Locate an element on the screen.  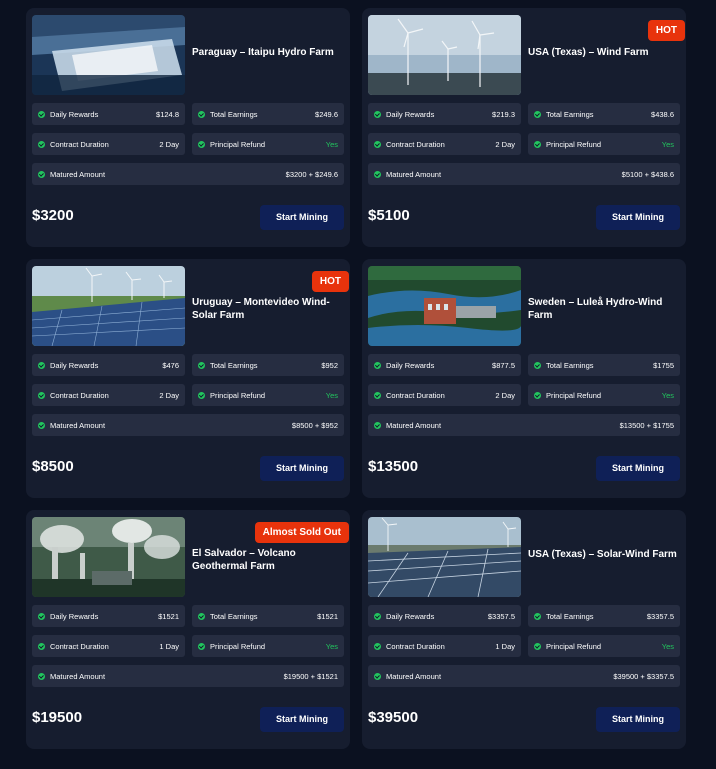
geothermal-plant-steam-image is located at coordinates (108, 557).